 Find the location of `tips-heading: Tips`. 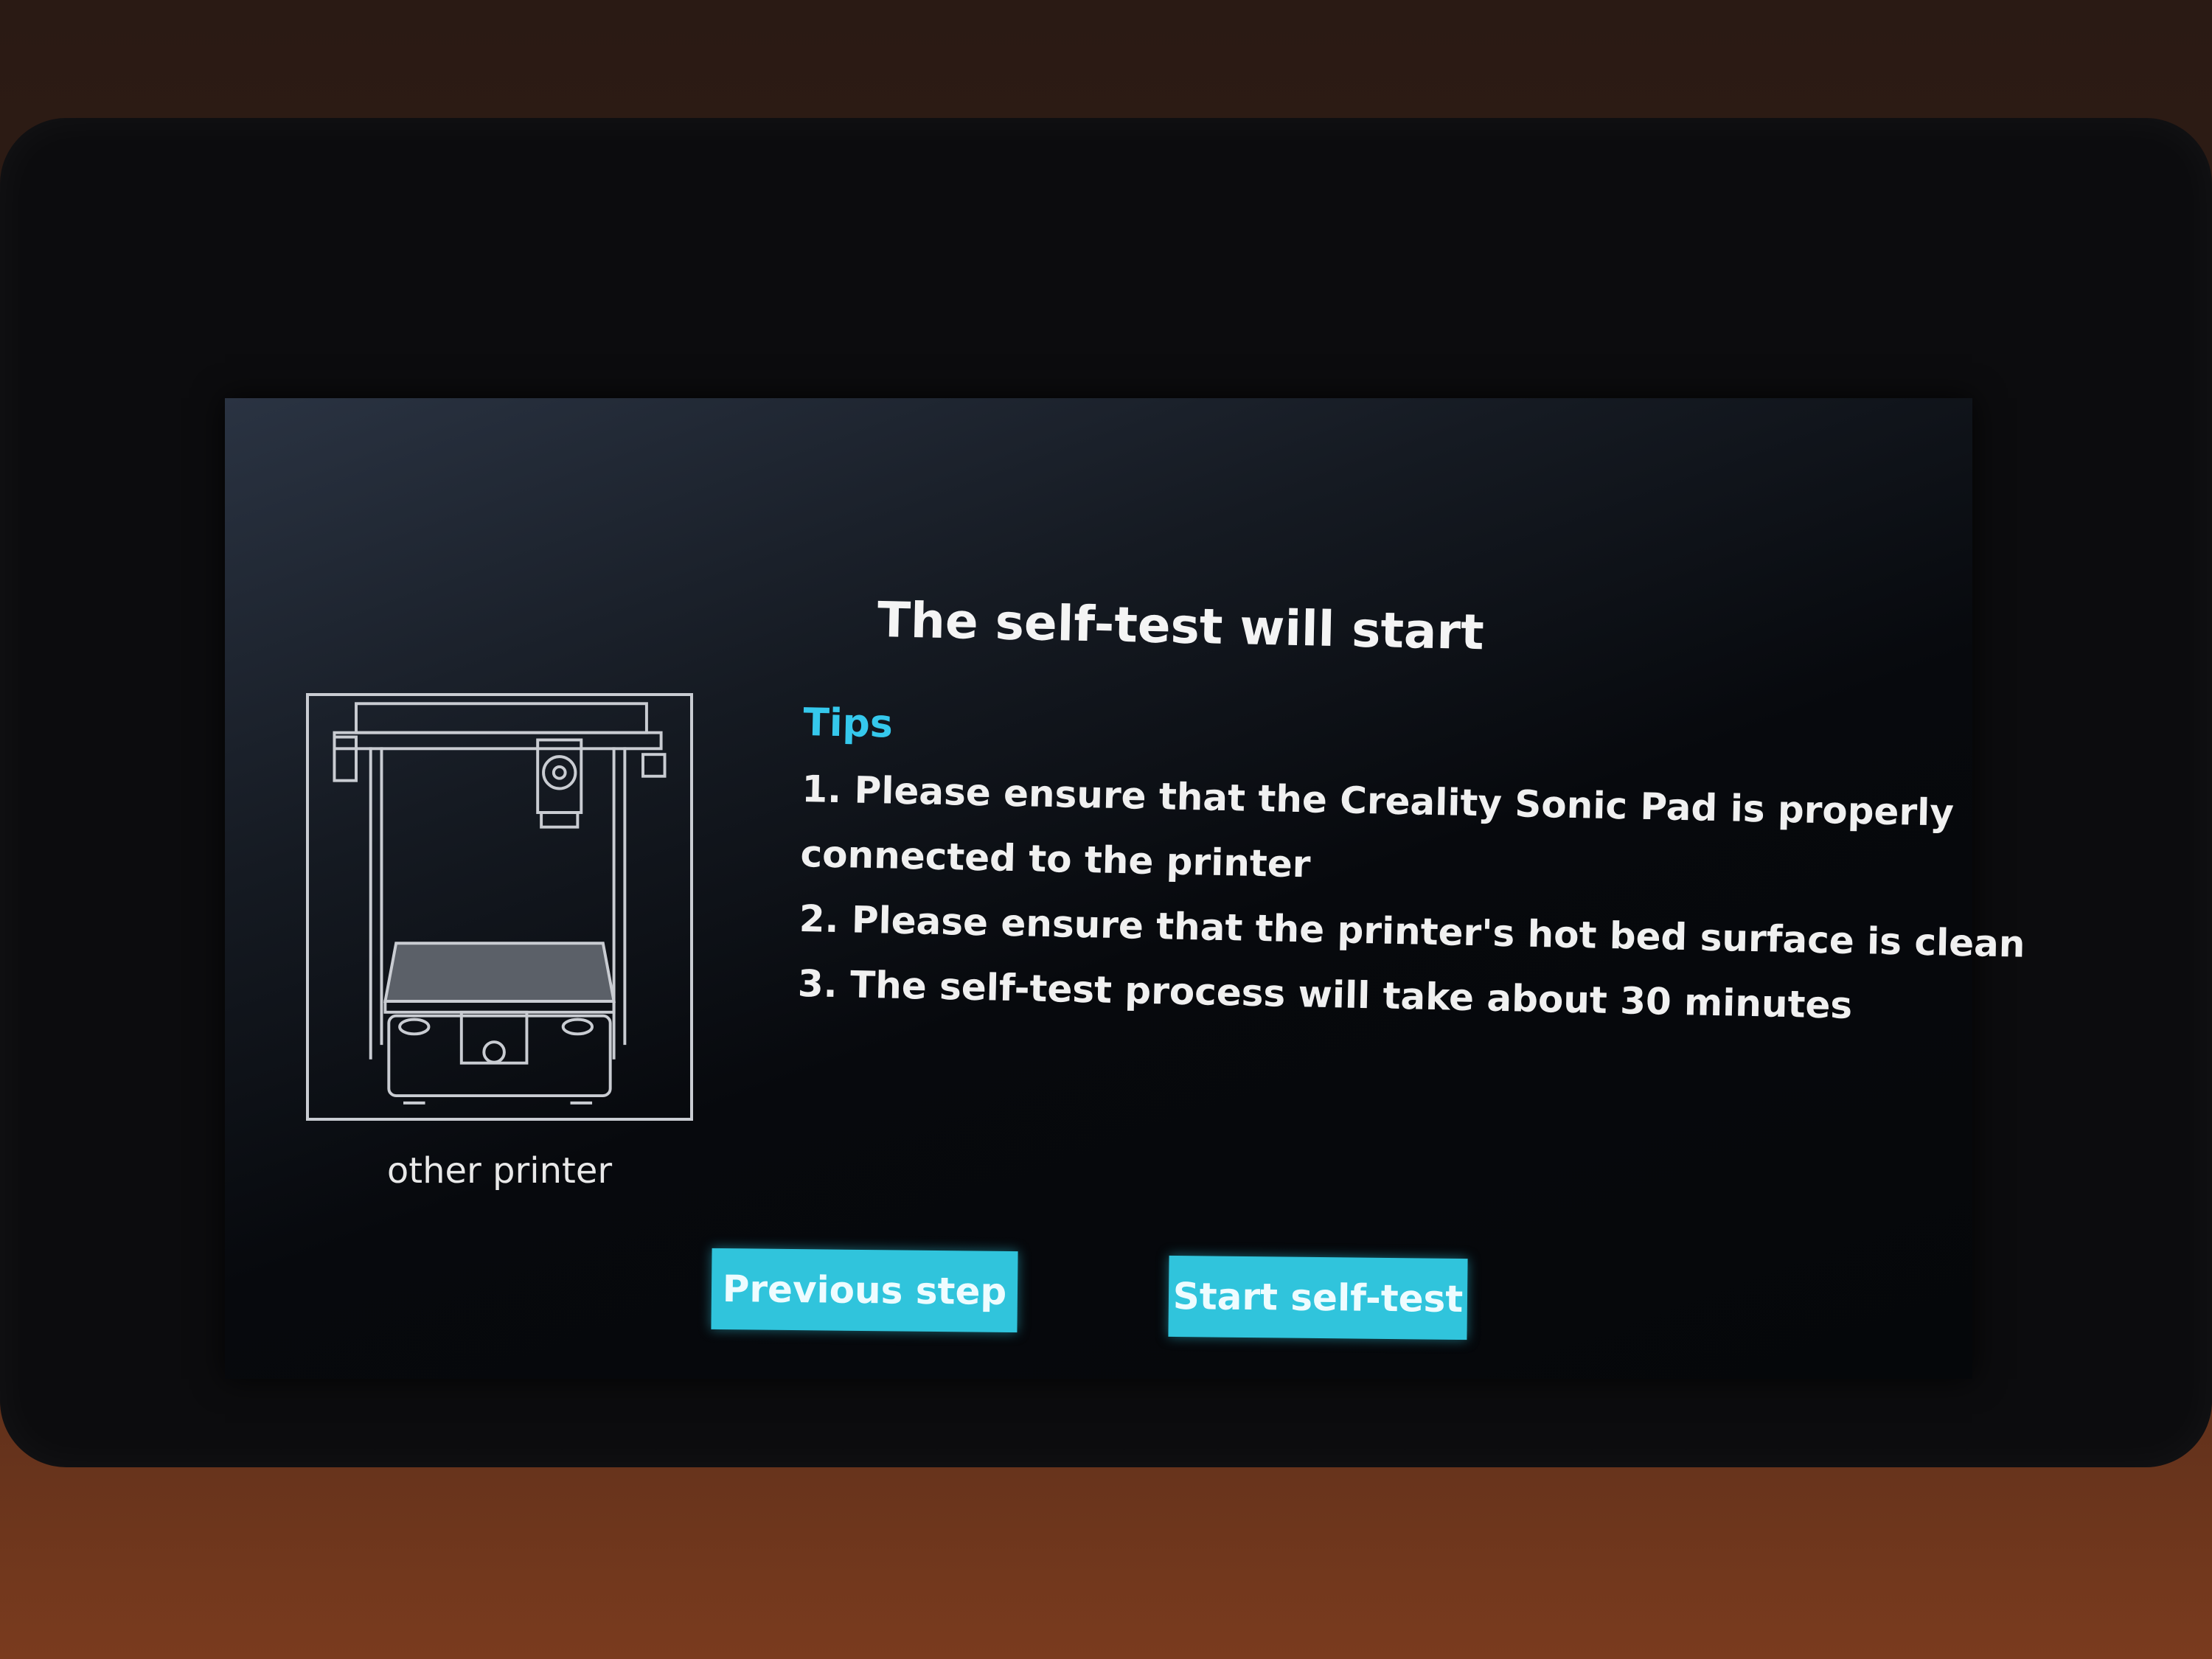

tips-heading: Tips is located at coordinates (848, 723).